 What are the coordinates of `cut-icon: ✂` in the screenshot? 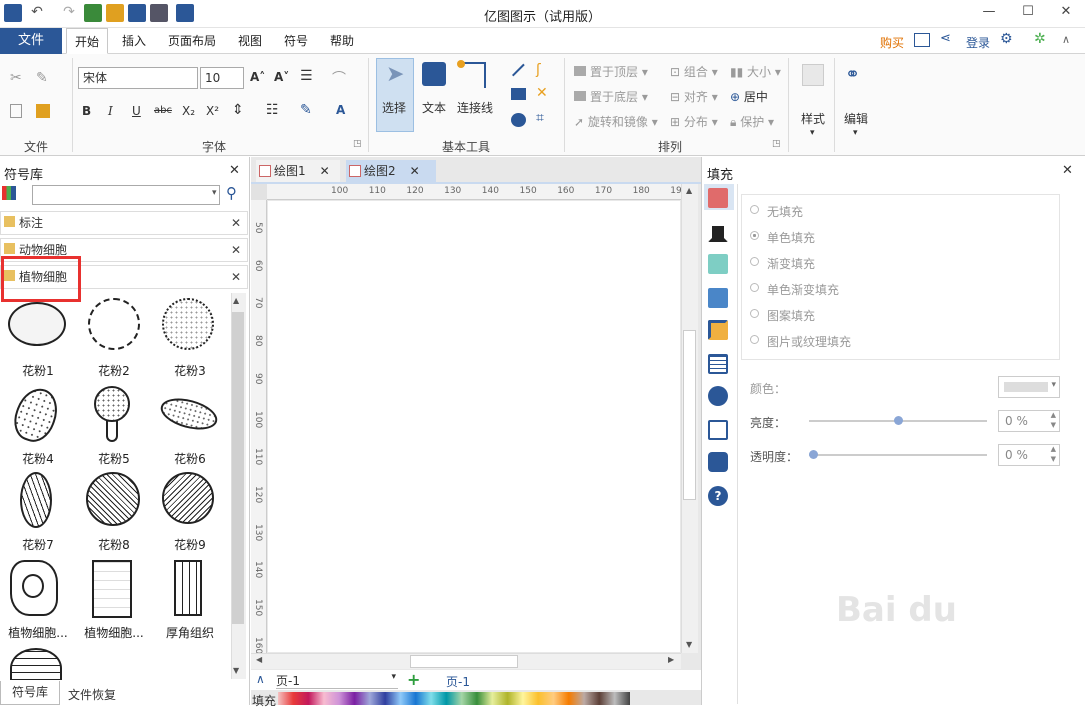 It's located at (16, 78).